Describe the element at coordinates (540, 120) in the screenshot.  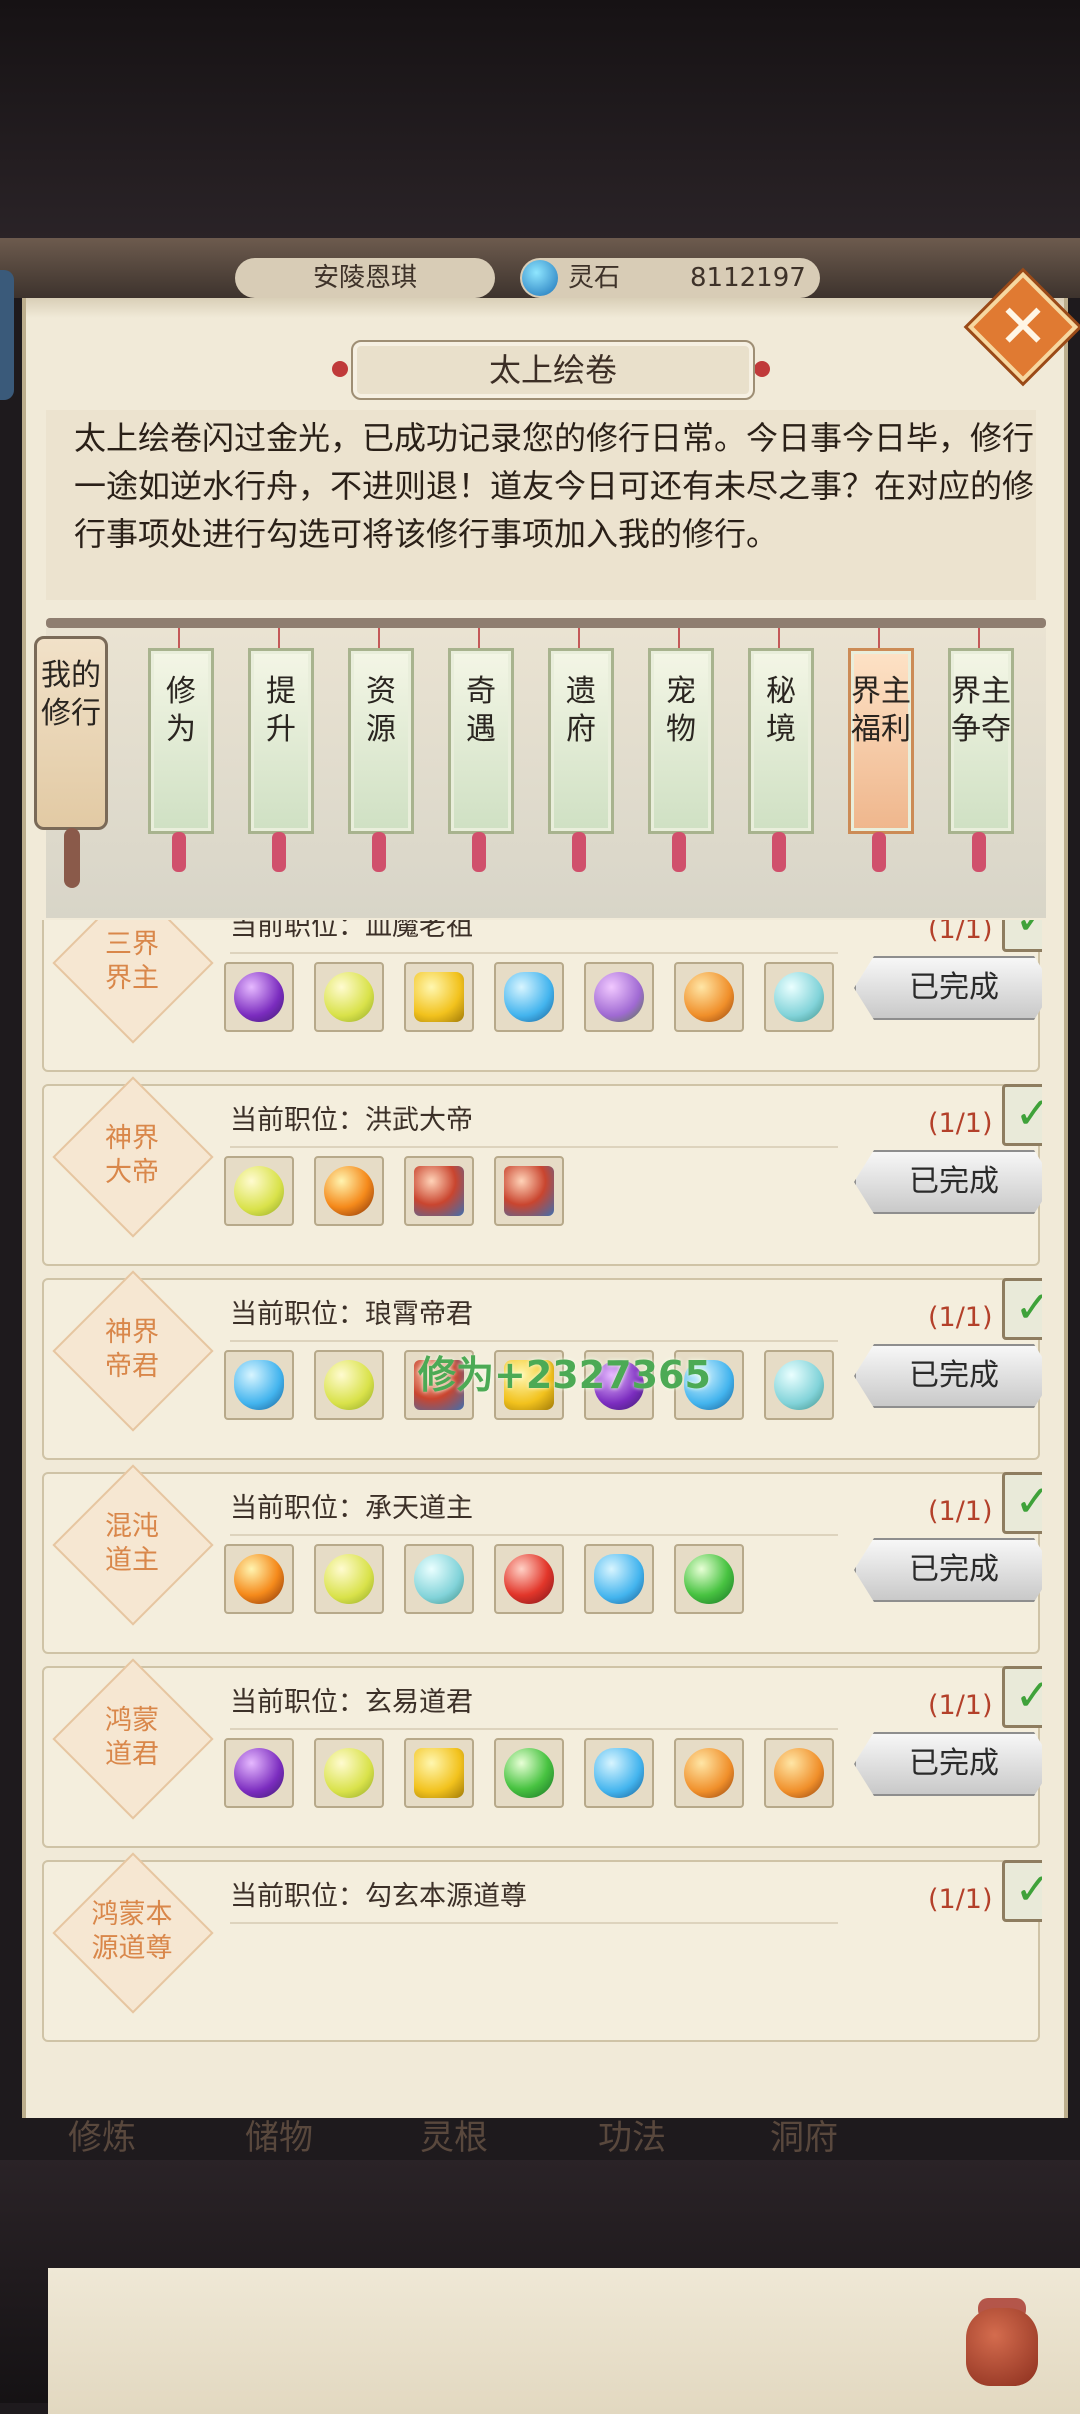
I see `background-top` at that location.